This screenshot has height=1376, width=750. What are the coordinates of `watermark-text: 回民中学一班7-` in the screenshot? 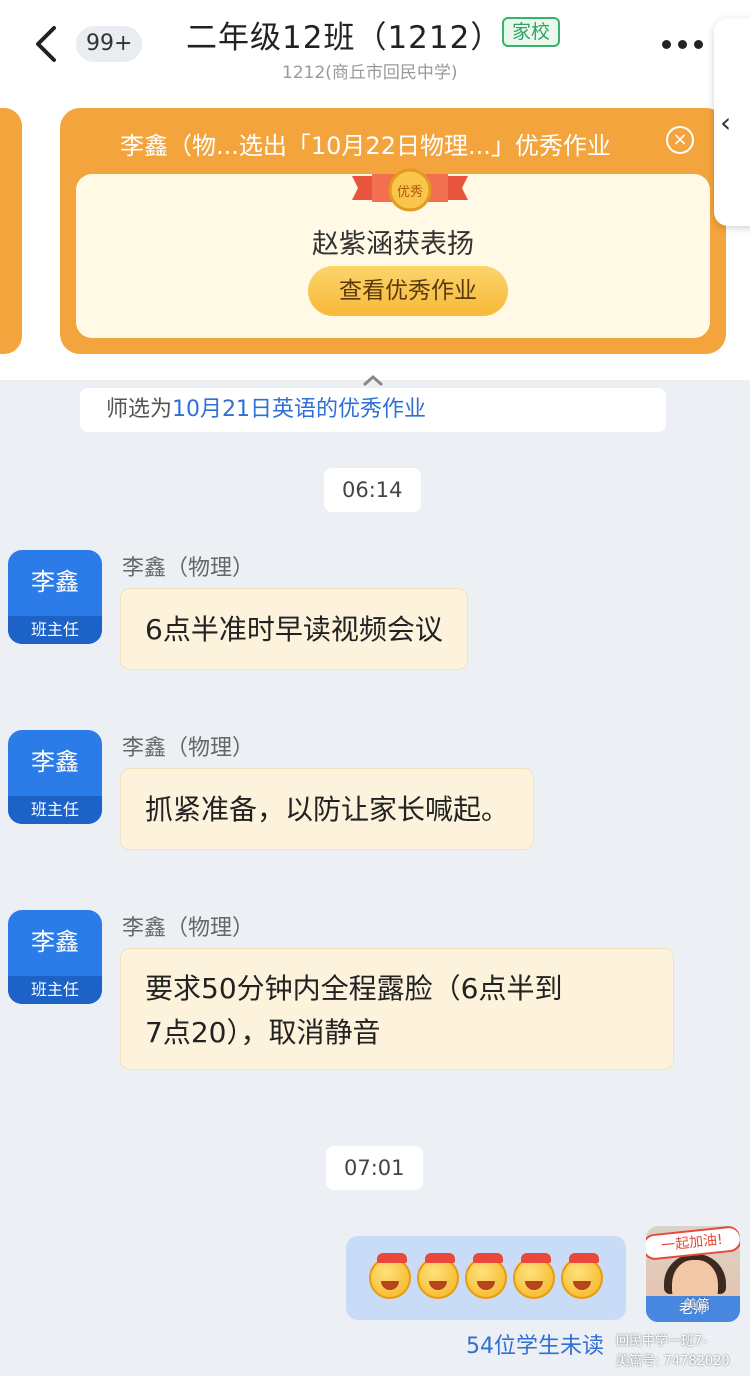 It's located at (661, 1341).